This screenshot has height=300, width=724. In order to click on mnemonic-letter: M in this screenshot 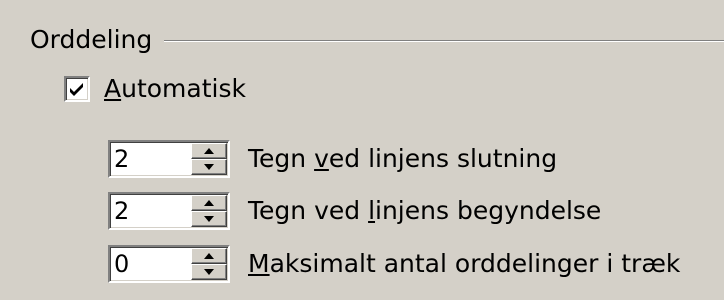, I will do `click(259, 263)`.